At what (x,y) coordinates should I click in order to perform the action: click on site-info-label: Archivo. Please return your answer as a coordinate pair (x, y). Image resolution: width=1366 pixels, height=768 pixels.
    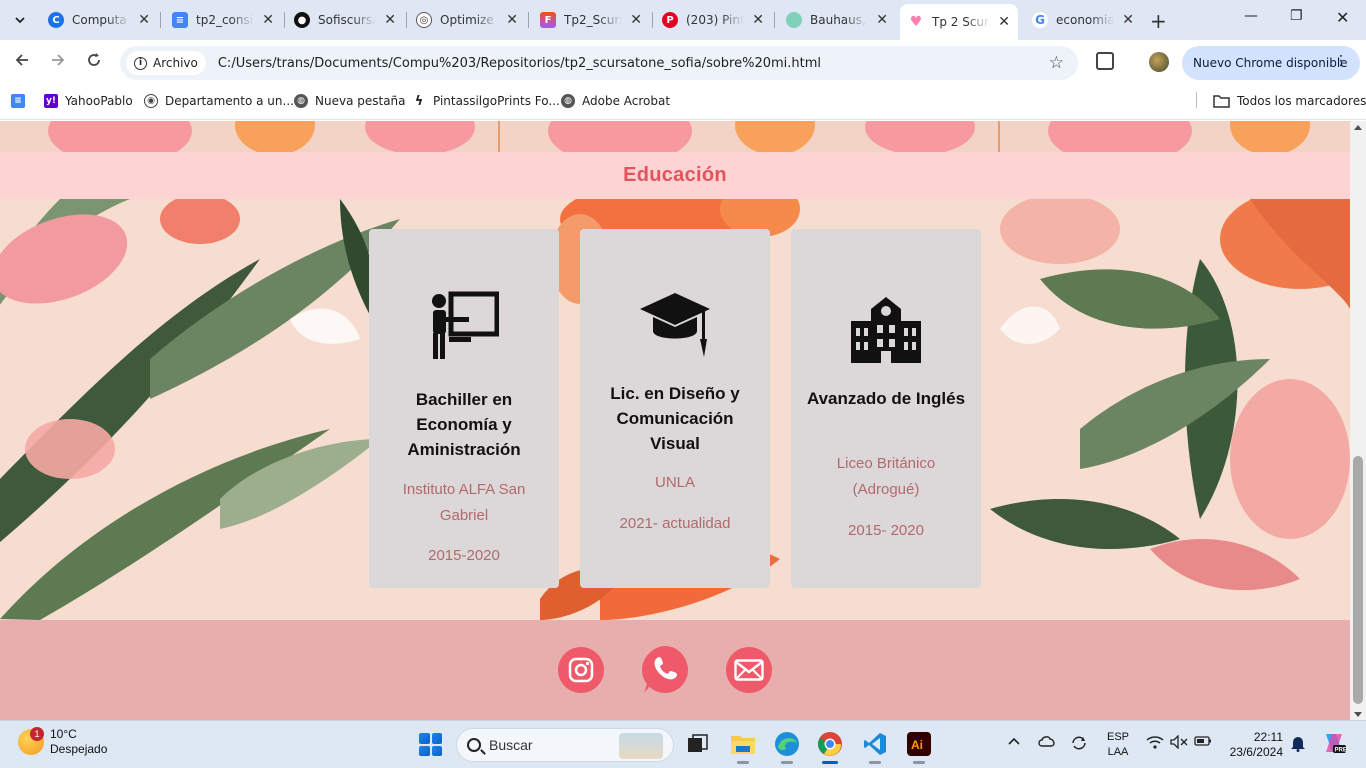
    Looking at the image, I should click on (175, 63).